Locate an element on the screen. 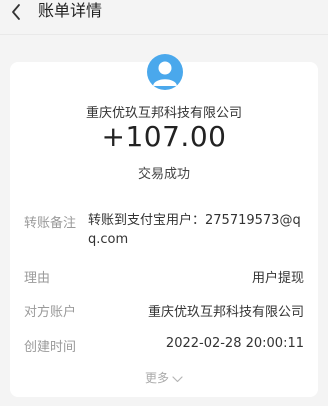 Image resolution: width=328 pixels, height=406 pixels. detail-value-created-time: 2022-02-28 20:00:11 is located at coordinates (234, 343).